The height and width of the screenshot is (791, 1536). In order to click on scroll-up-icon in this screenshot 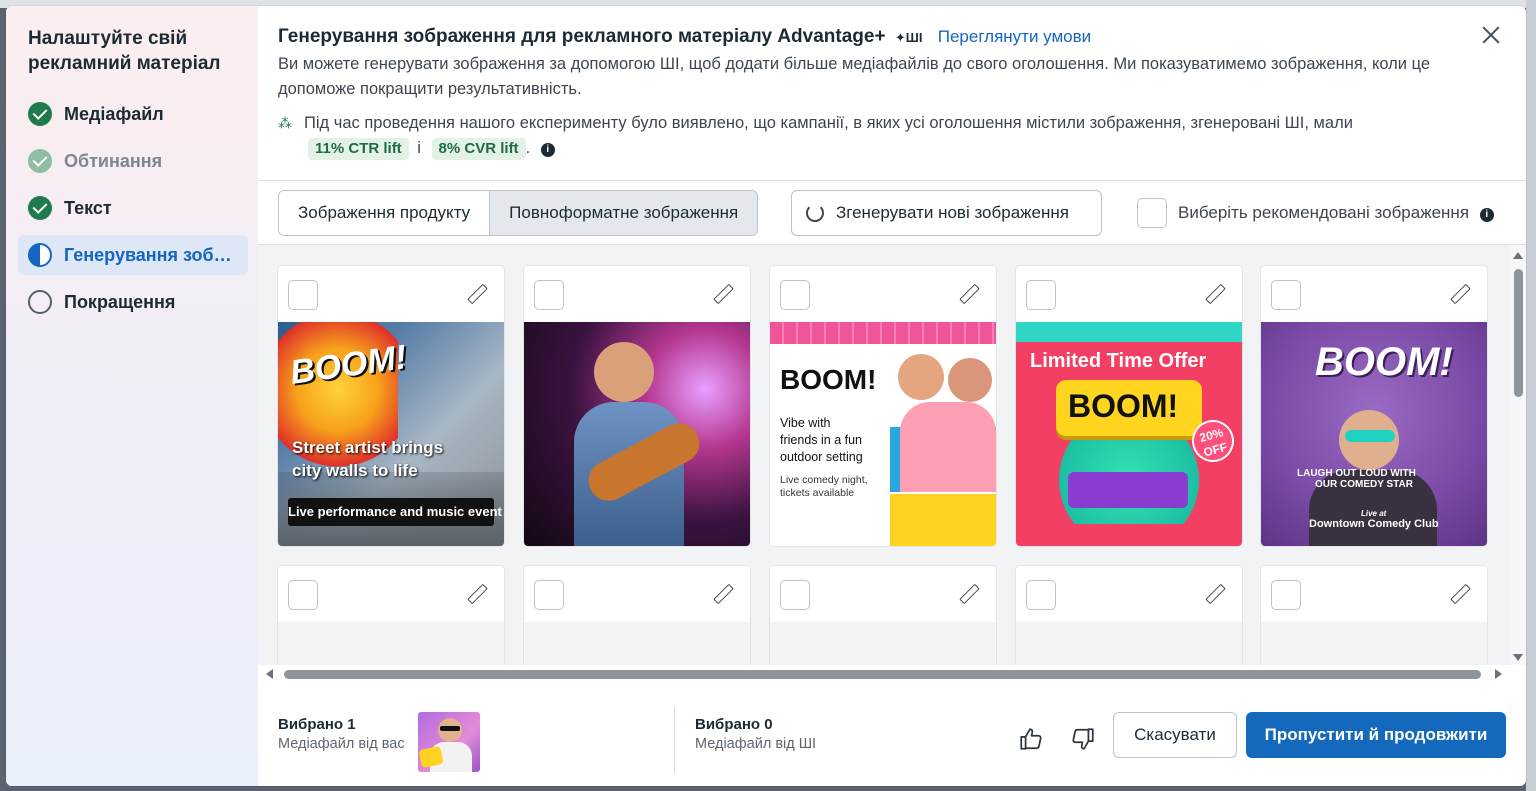, I will do `click(1518, 255)`.